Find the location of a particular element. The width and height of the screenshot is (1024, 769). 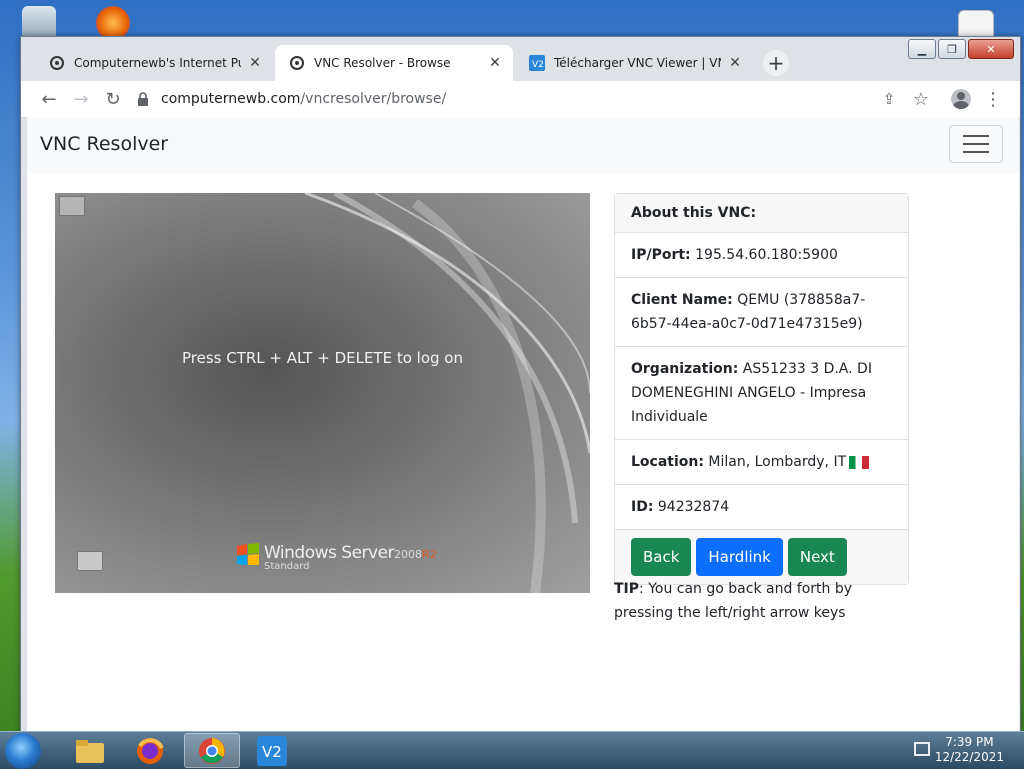

bookmark-star-icon: ☆ is located at coordinates (921, 99).